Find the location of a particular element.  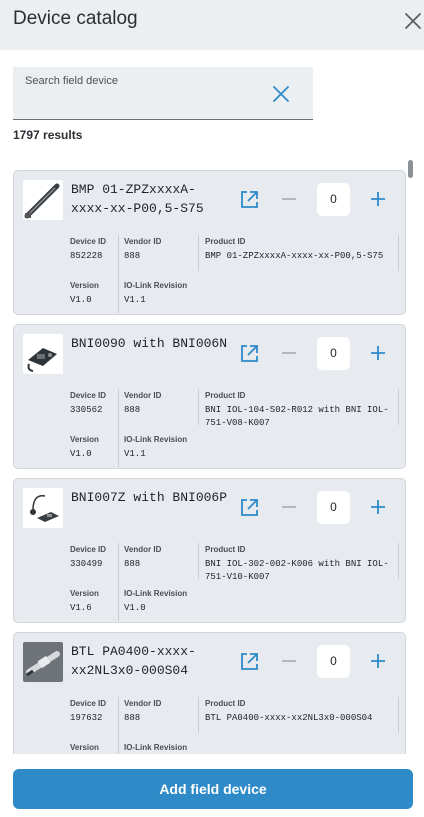

version-value: V1.6 is located at coordinates (81, 608).